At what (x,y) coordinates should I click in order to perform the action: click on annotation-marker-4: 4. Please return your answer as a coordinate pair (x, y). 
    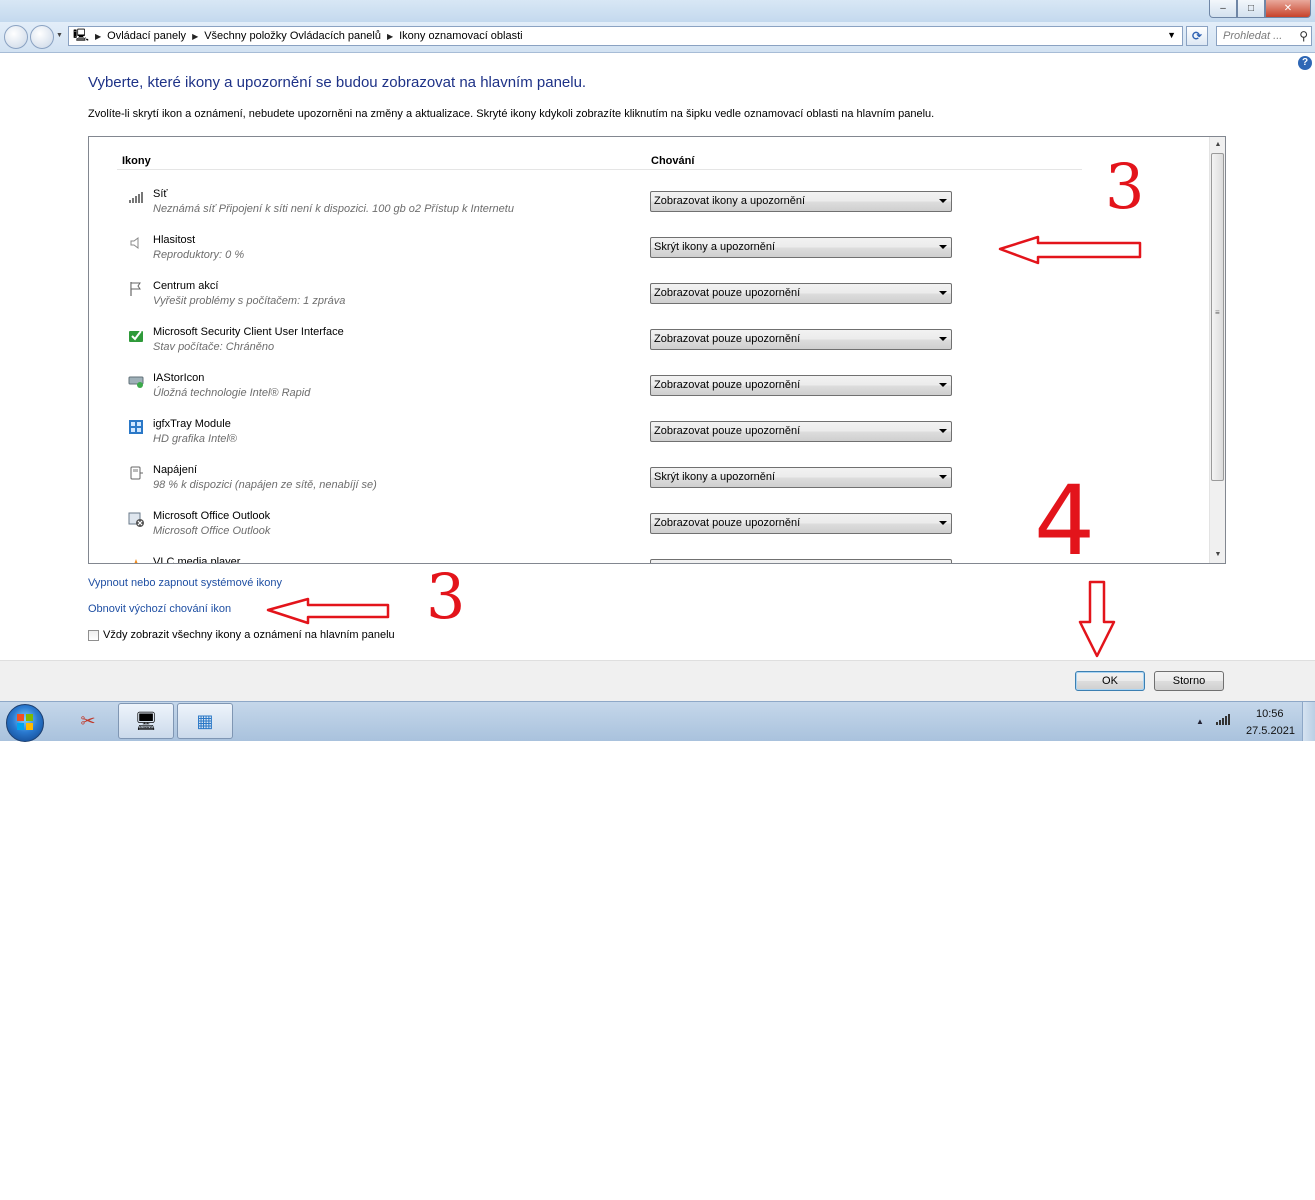
    Looking at the image, I should click on (1065, 521).